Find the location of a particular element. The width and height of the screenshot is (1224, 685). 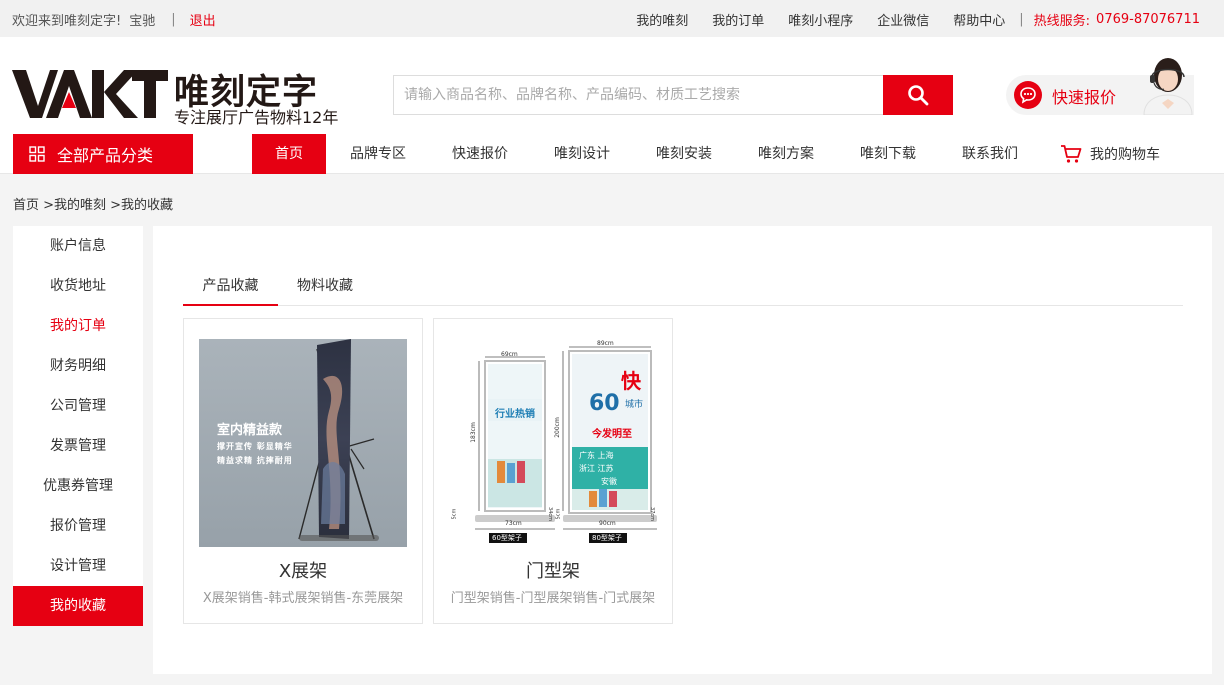

breadcrumb: 首页 >我的唯刻 >我的收藏 is located at coordinates (93, 205).